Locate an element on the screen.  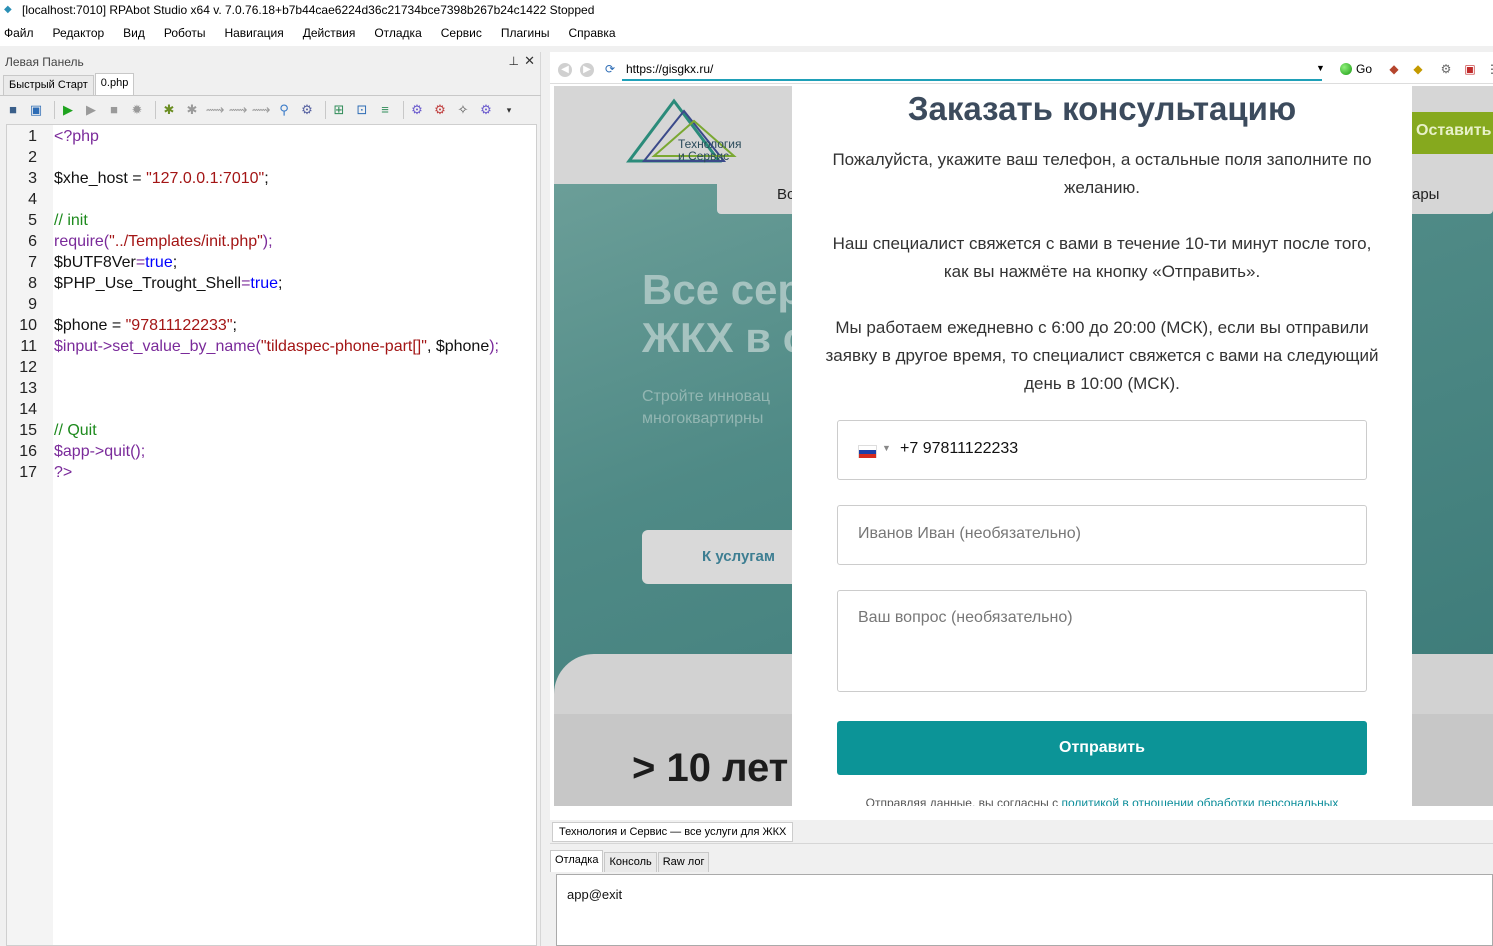
hero-title-line-1: Все сер is located at coordinates (723, 289).